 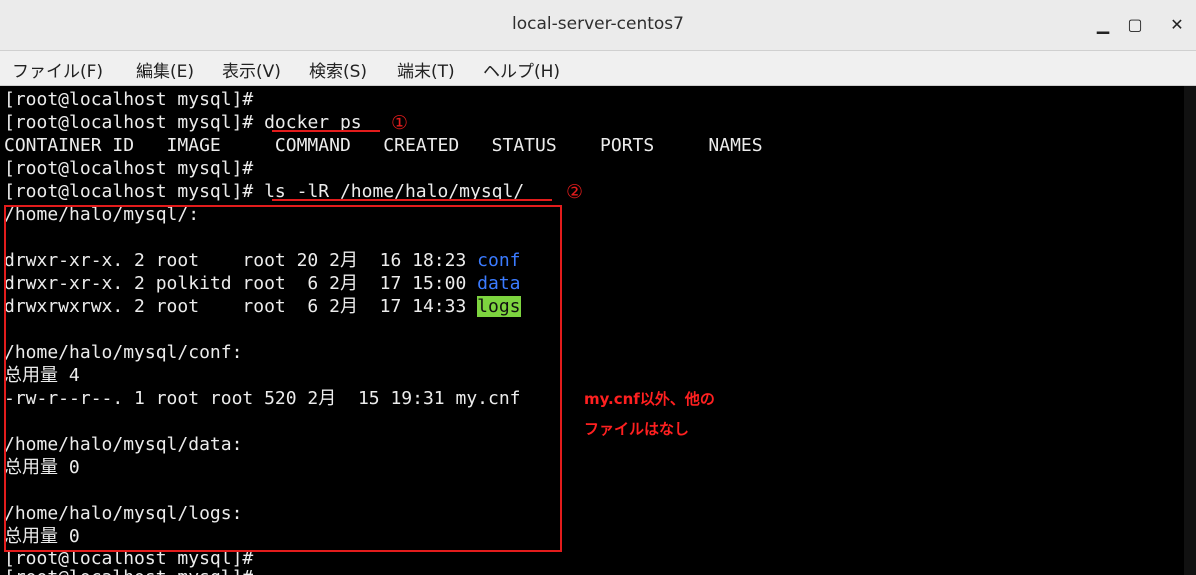 What do you see at coordinates (426, 69) in the screenshot?
I see `menu-terminal: 端末(T)` at bounding box center [426, 69].